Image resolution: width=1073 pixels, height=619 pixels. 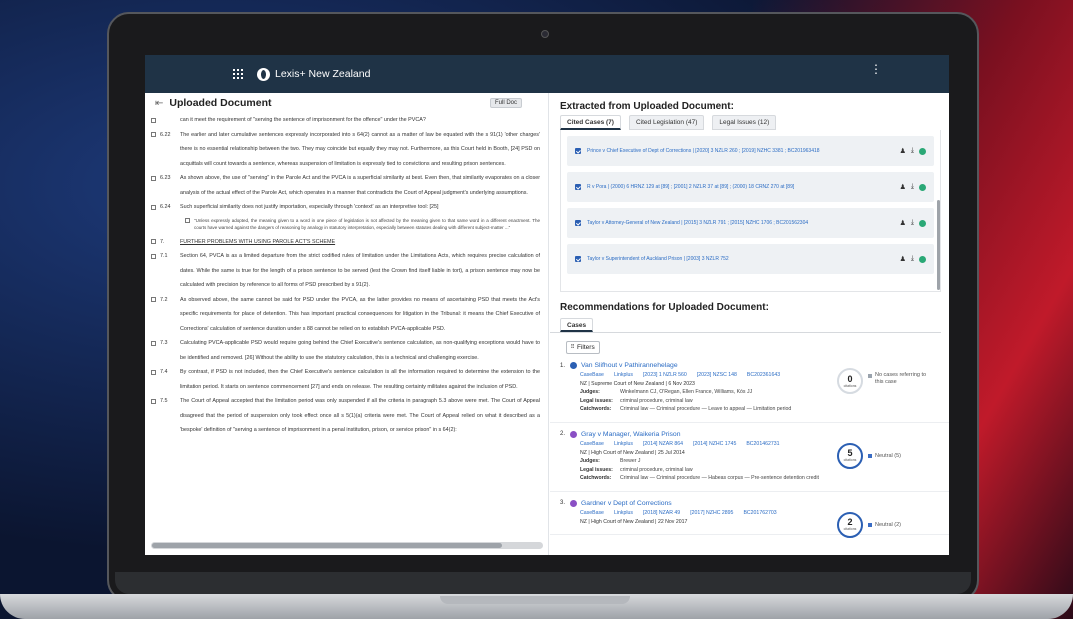 I want to click on recommendations-tabs: Cases, so click(x=745, y=325).